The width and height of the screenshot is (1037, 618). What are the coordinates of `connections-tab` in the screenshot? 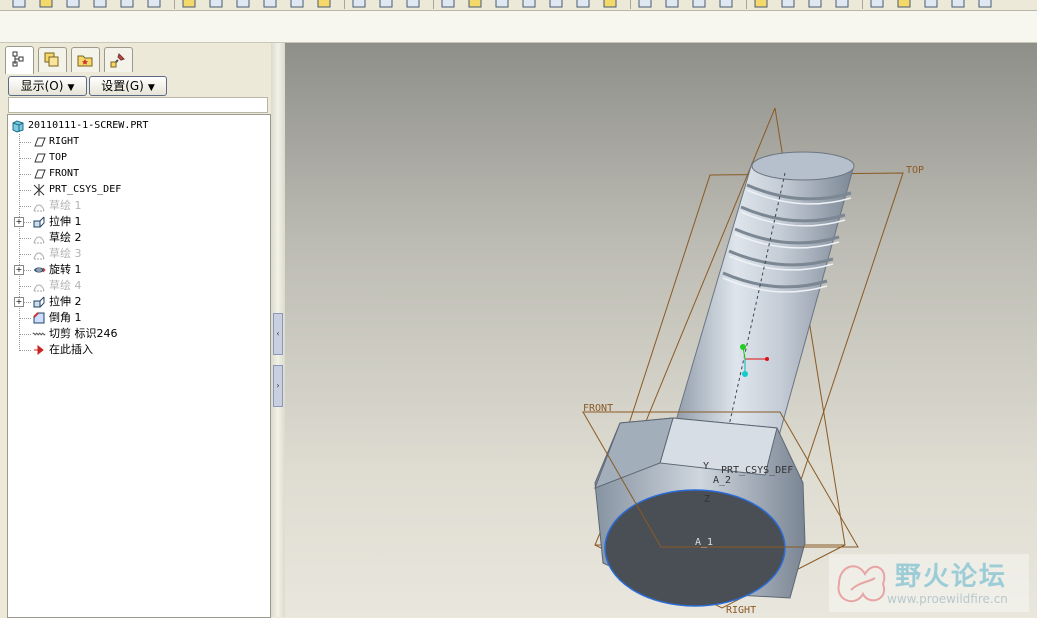 It's located at (118, 59).